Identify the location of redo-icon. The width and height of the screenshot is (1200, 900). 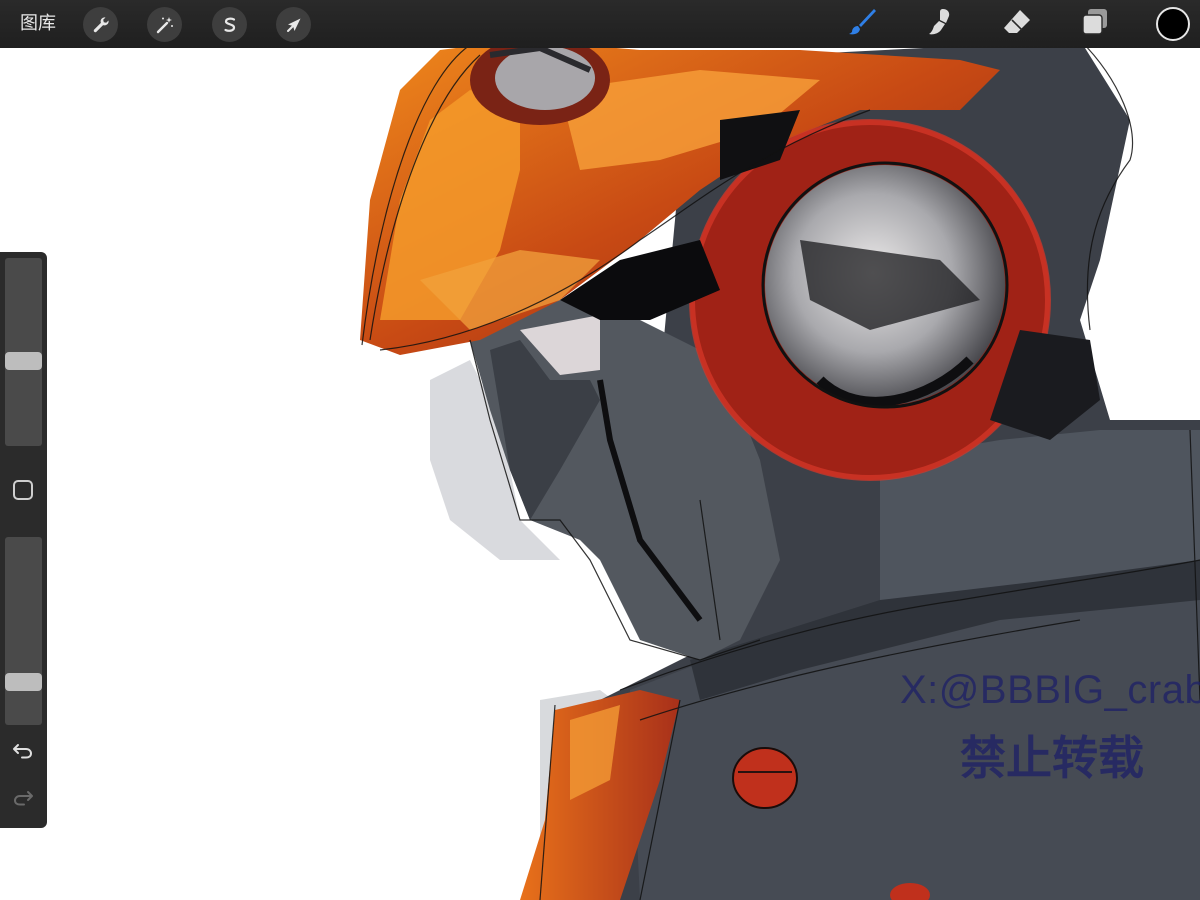
(23, 800).